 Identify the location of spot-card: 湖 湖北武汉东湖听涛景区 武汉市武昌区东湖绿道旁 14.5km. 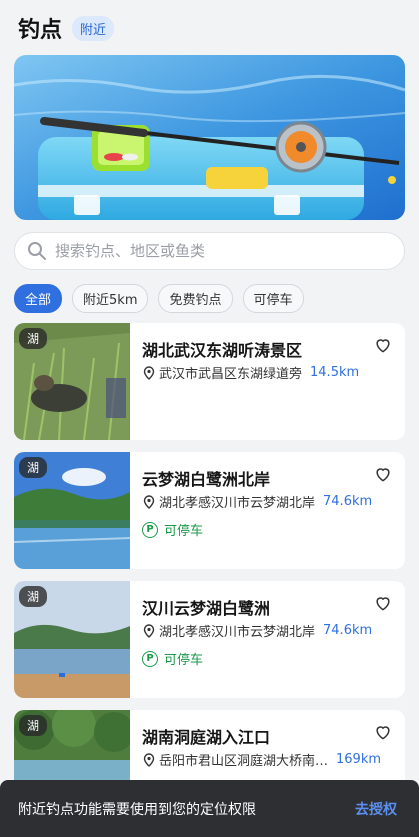
(209, 381).